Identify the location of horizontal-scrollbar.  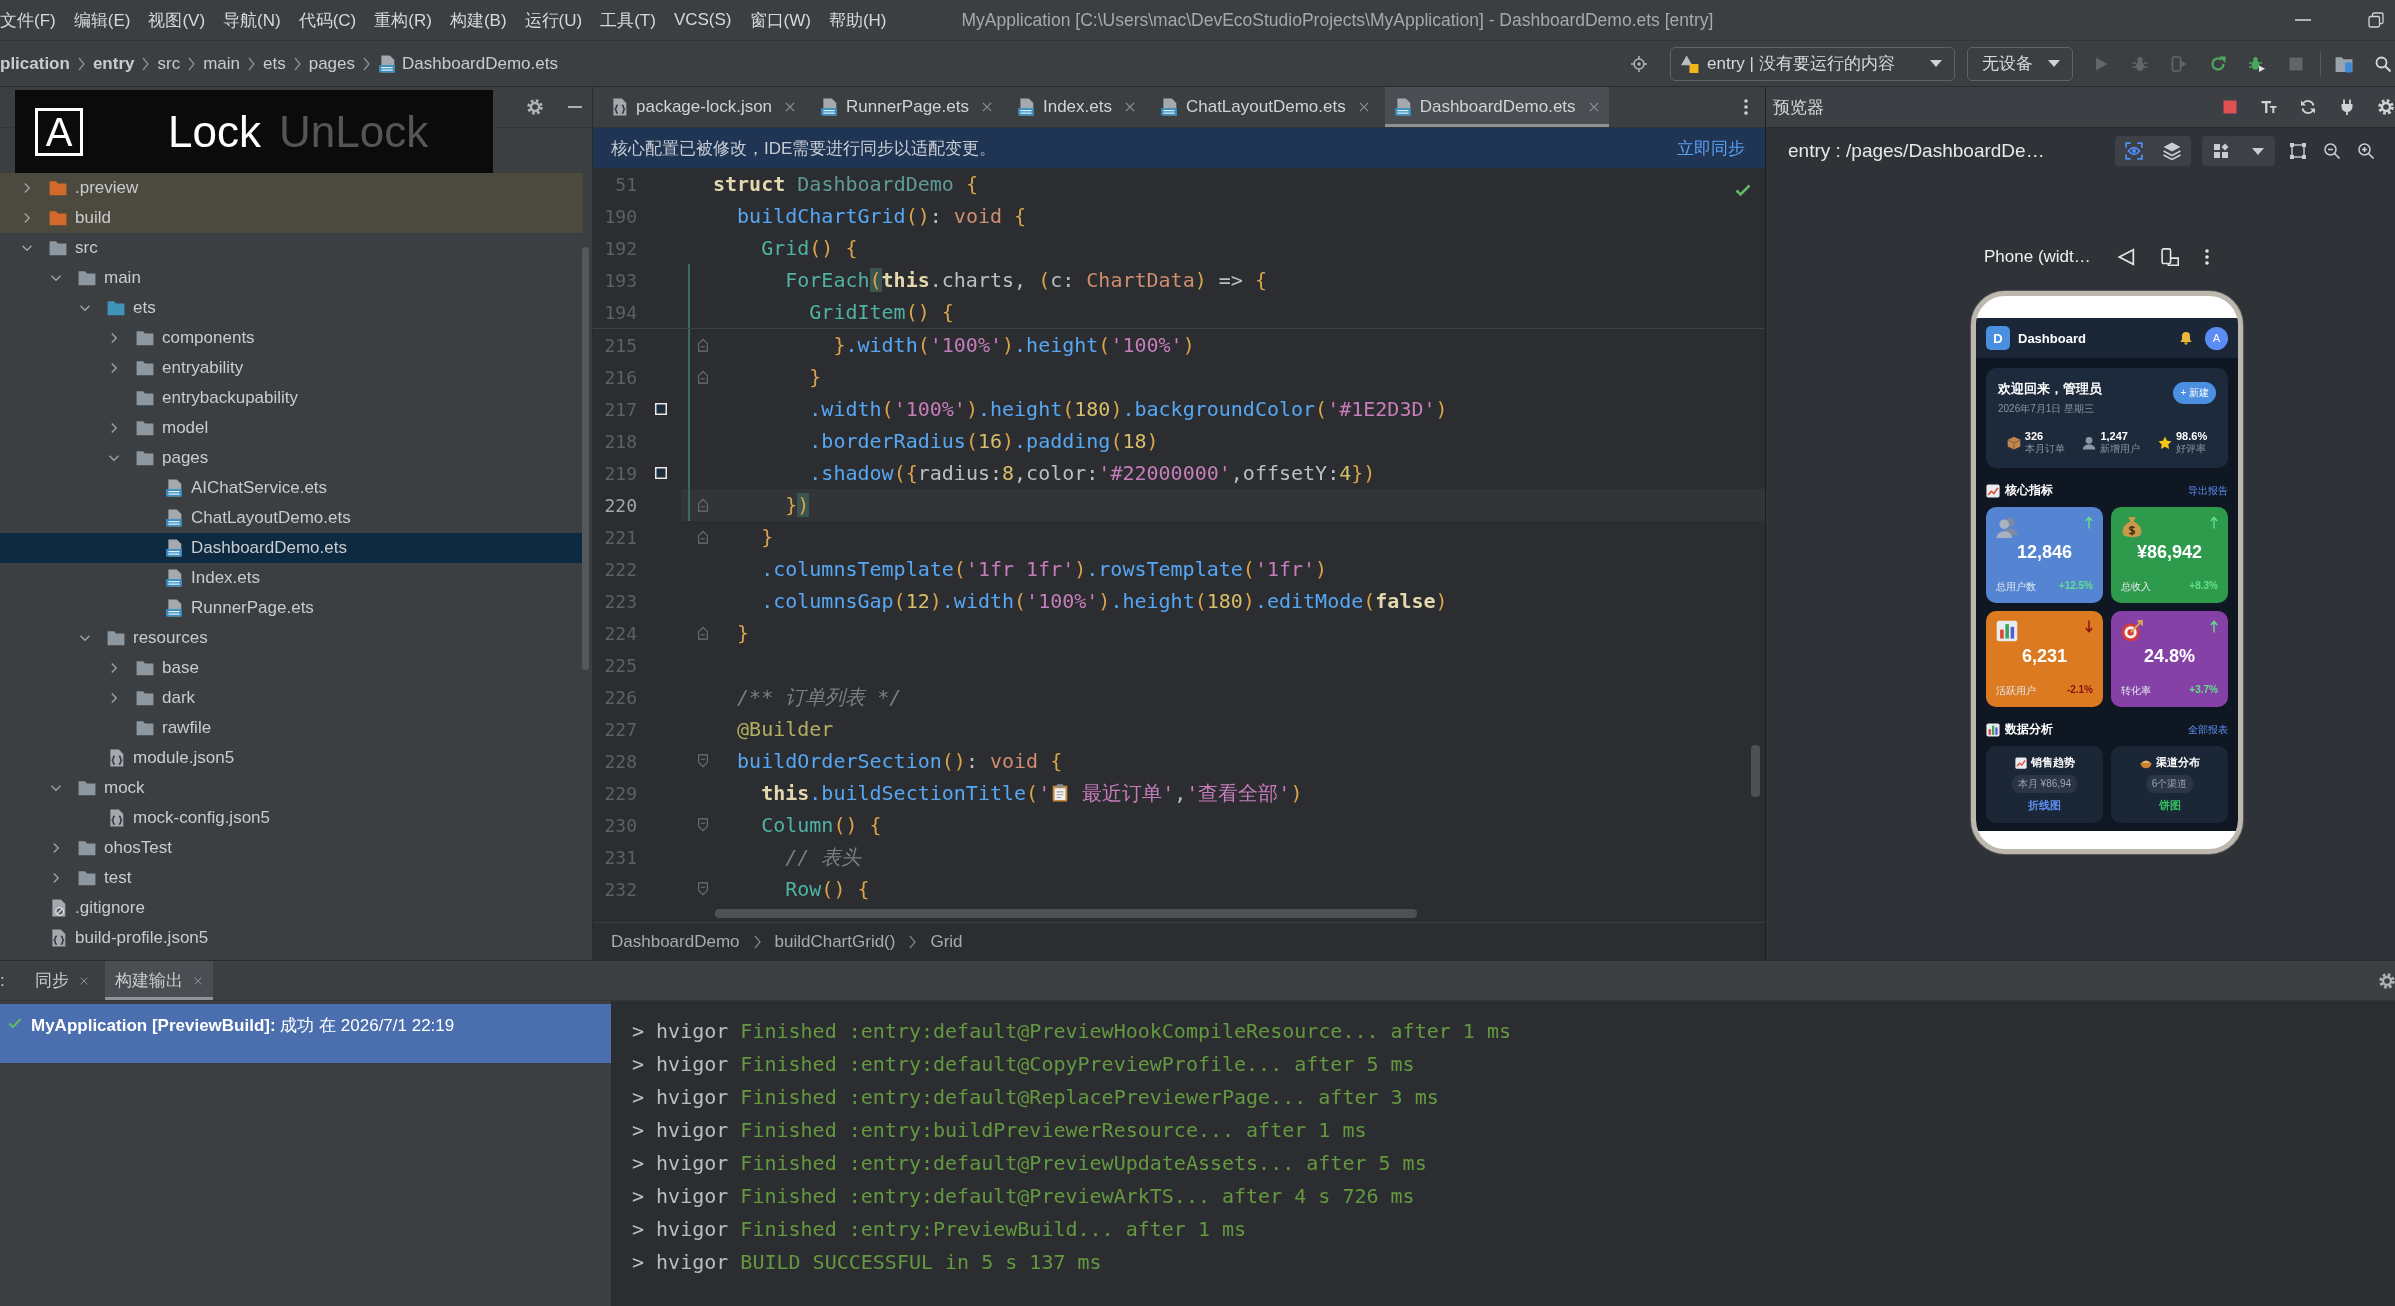
(1066, 913).